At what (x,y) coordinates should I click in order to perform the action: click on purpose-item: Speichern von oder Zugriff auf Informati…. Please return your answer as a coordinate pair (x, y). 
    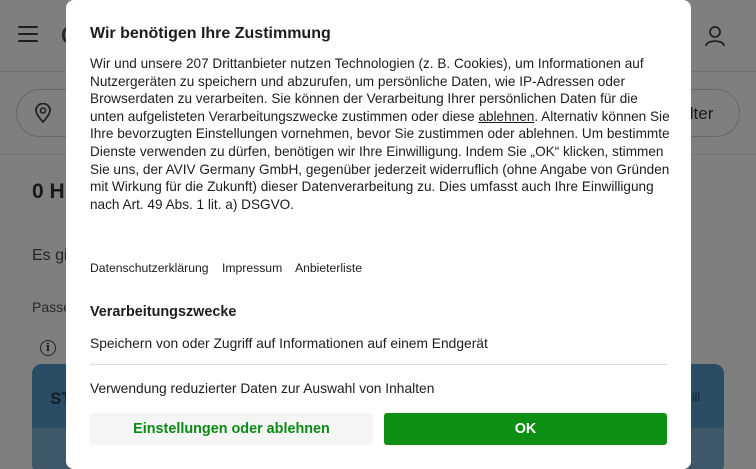
    Looking at the image, I should click on (378, 350).